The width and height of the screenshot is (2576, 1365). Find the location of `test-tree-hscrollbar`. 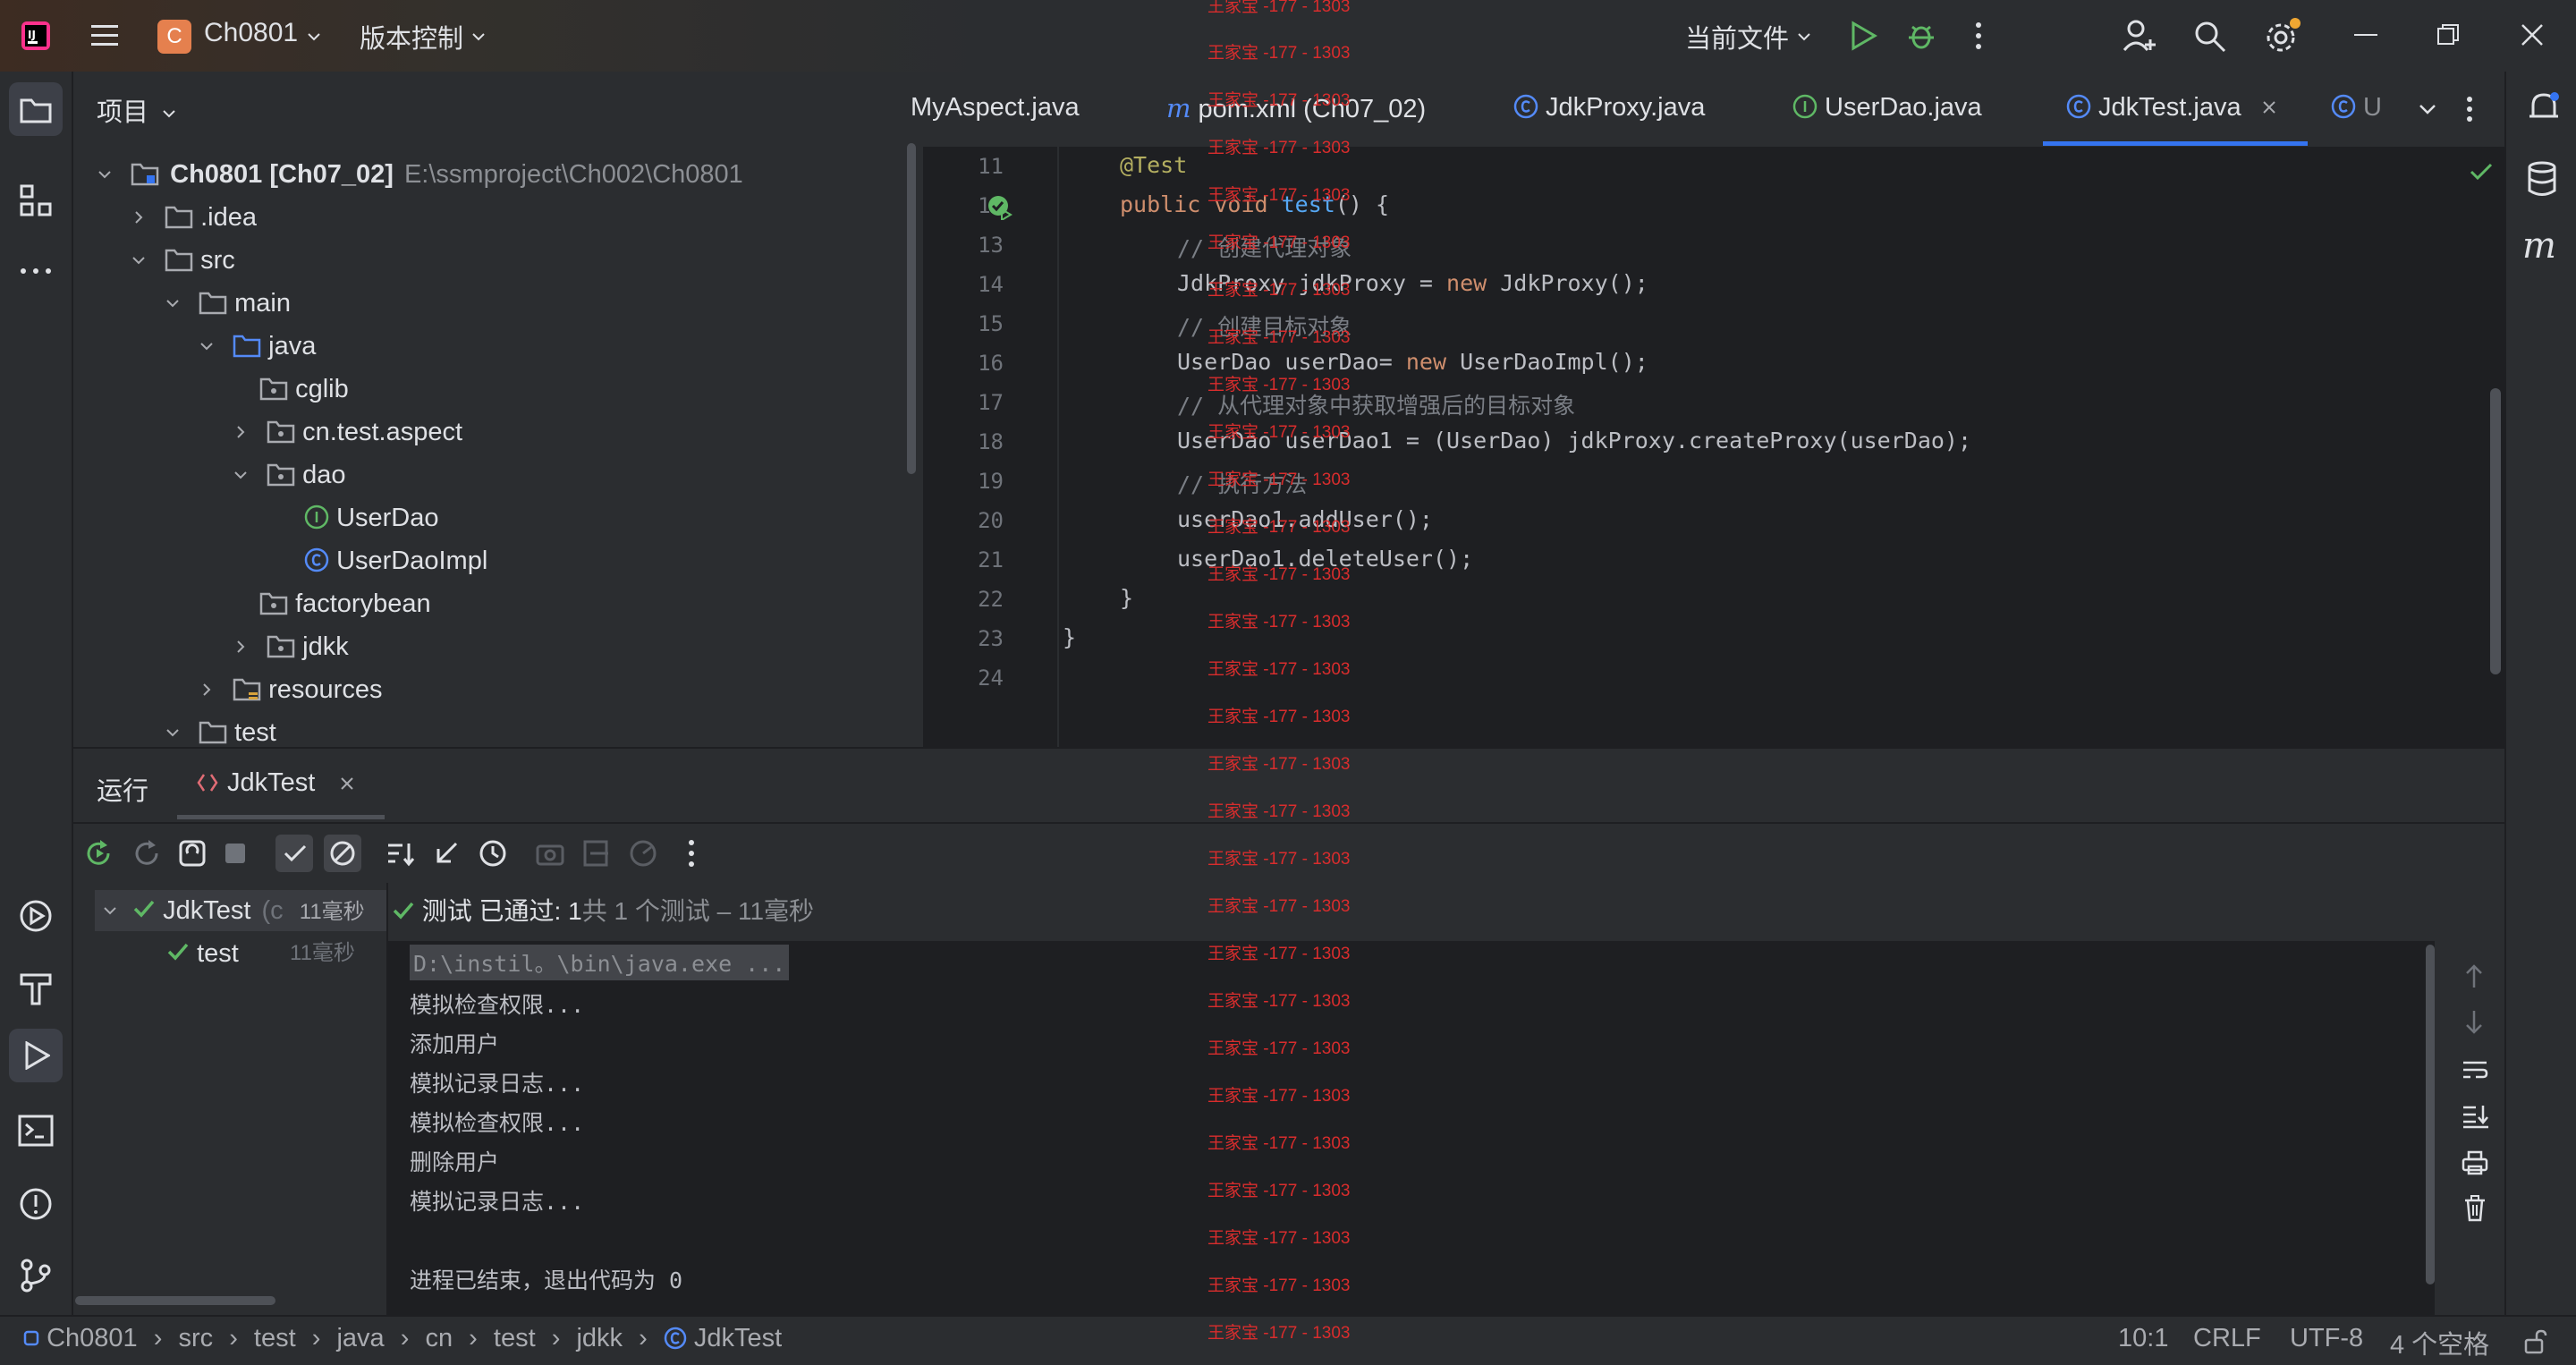

test-tree-hscrollbar is located at coordinates (175, 1300).